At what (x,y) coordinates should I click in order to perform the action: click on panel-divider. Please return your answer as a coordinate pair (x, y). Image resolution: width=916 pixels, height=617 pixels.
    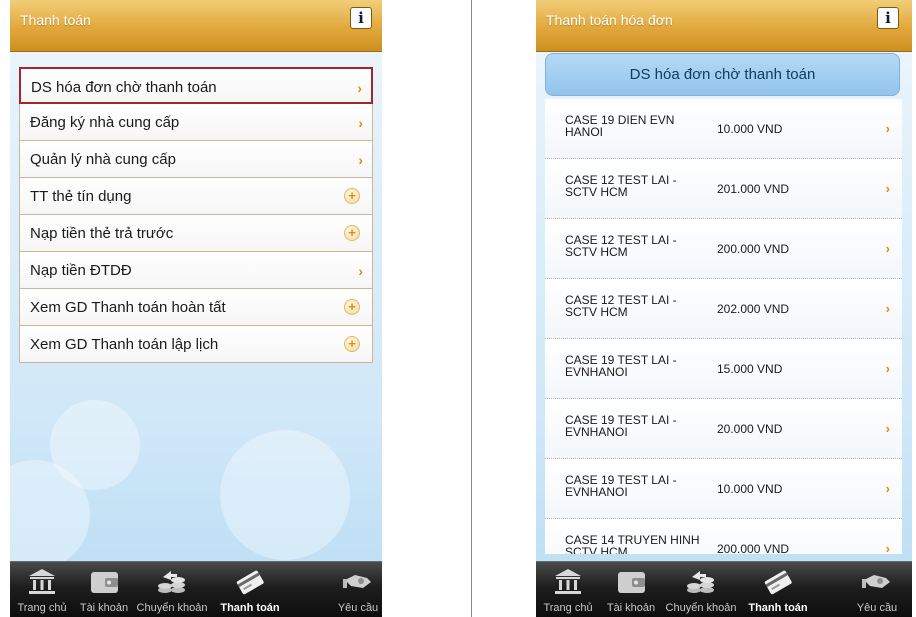
    Looking at the image, I should click on (471, 308).